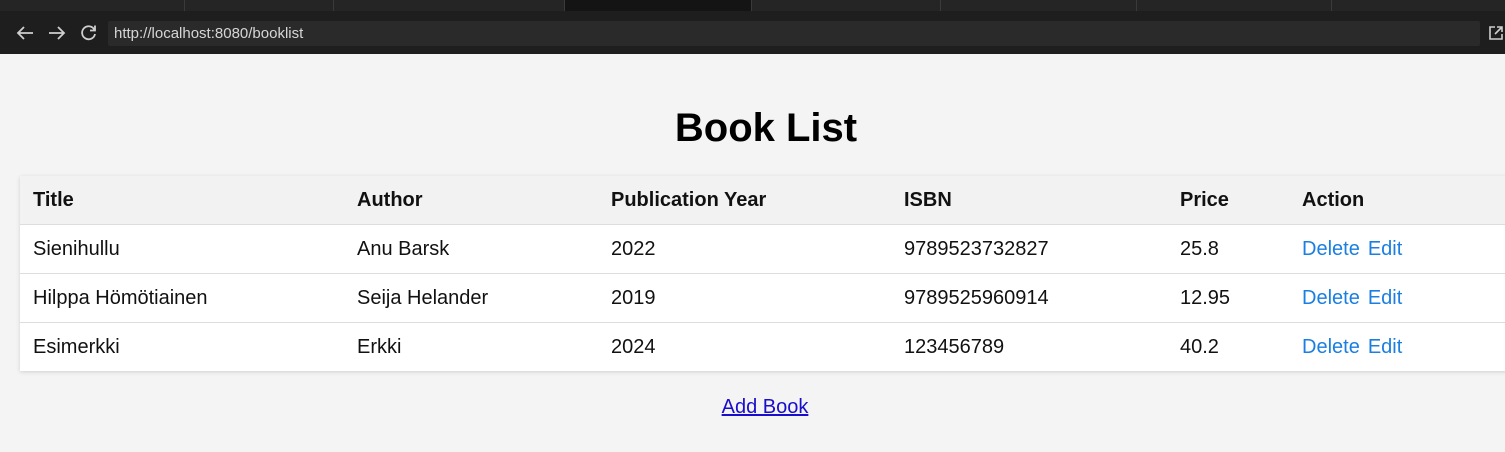 This screenshot has height=452, width=1505. Describe the element at coordinates (182, 249) in the screenshot. I see `cell-title: Sienihullu` at that location.